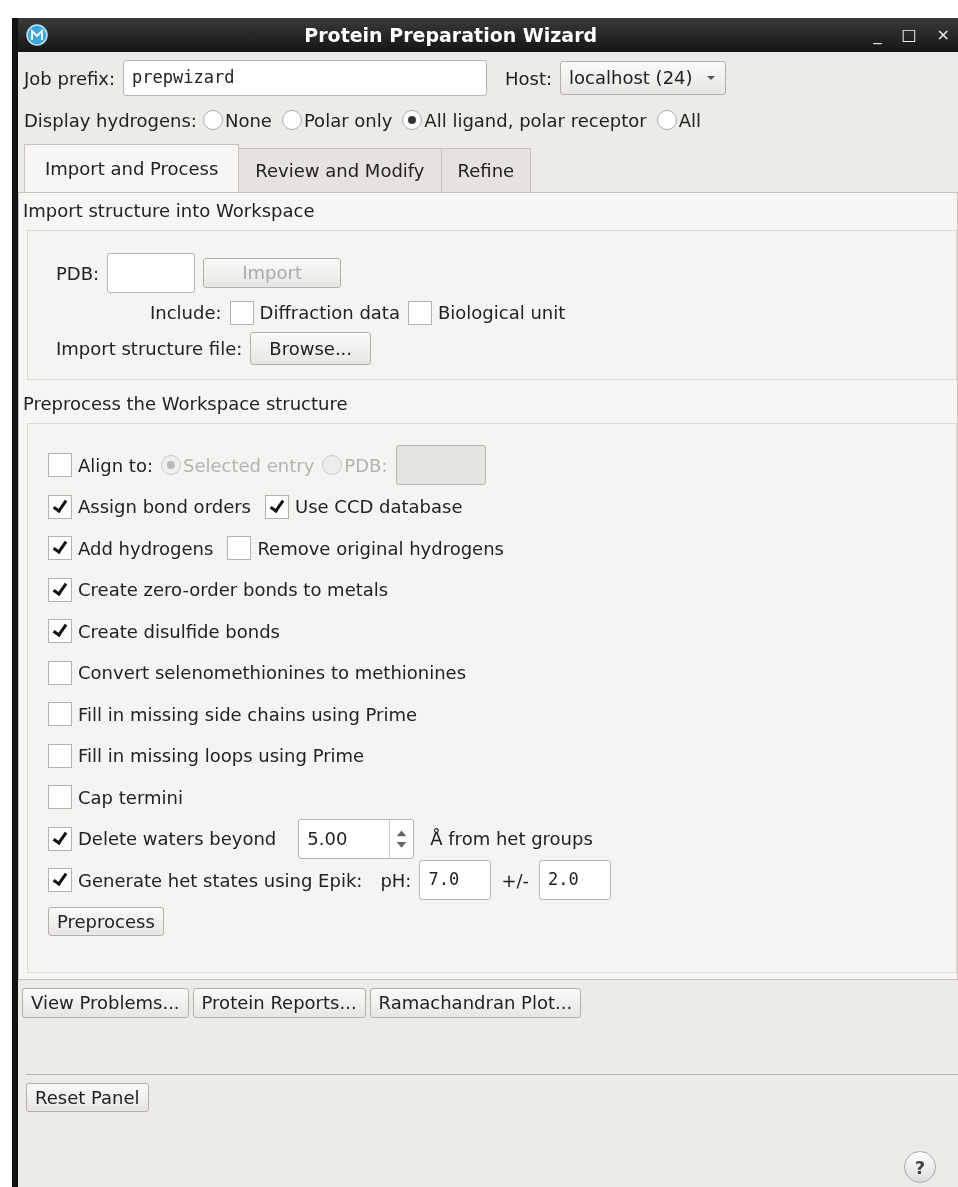 The image size is (958, 1187). What do you see at coordinates (149, 349) in the screenshot?
I see `field-label: Import structure file:` at bounding box center [149, 349].